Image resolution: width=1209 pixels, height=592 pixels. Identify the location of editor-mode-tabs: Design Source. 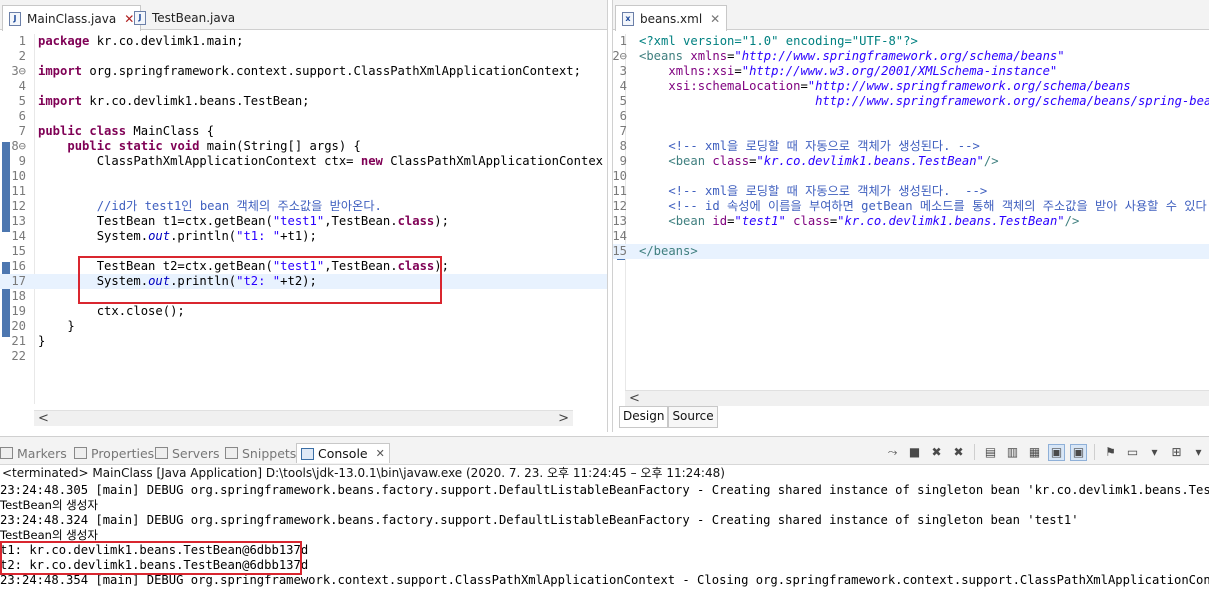
(668, 417).